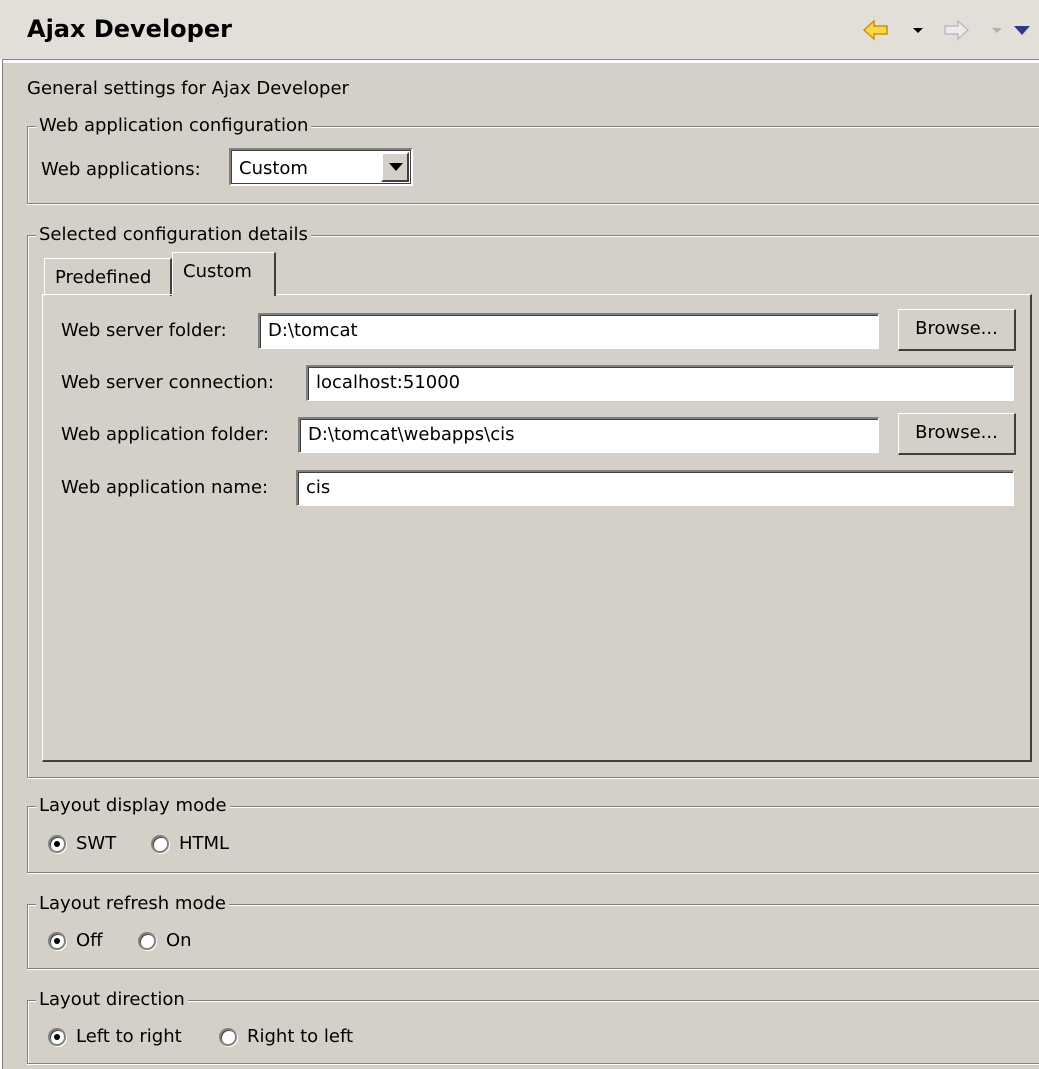 The width and height of the screenshot is (1039, 1069). I want to click on web-server-connection-label: Web server connection:, so click(167, 382).